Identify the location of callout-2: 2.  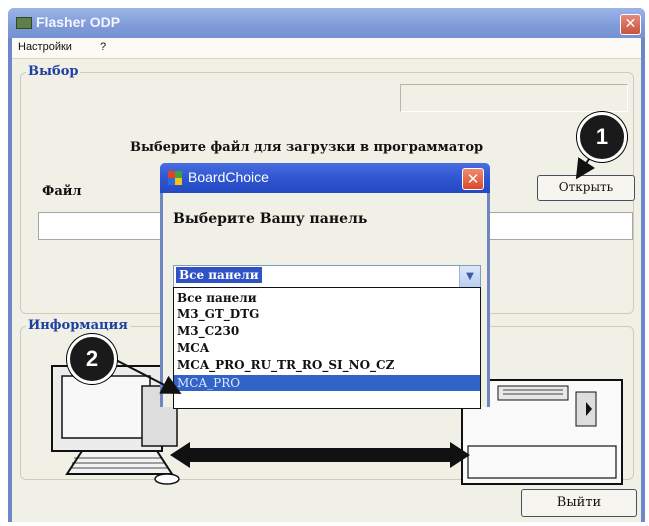
(92, 359).